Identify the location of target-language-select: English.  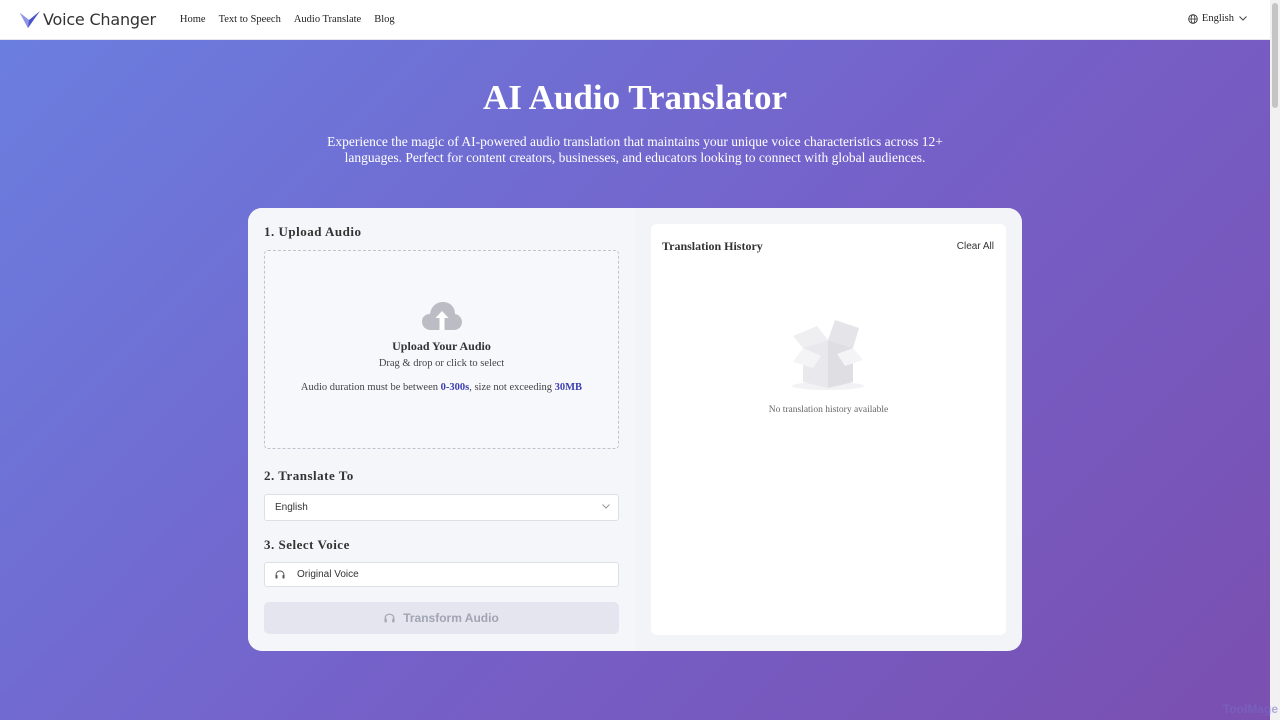
(441, 507).